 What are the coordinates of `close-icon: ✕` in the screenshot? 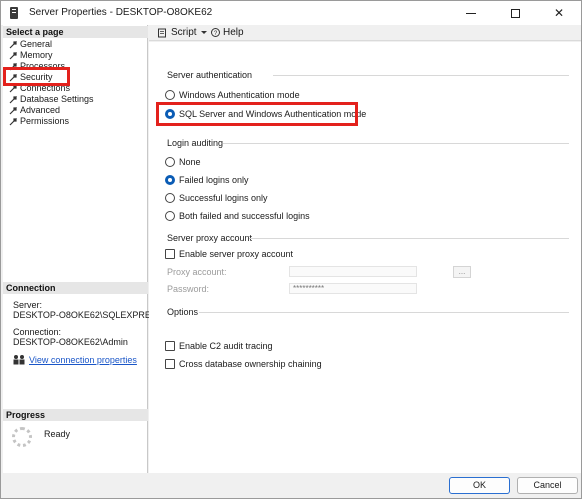 It's located at (559, 13).